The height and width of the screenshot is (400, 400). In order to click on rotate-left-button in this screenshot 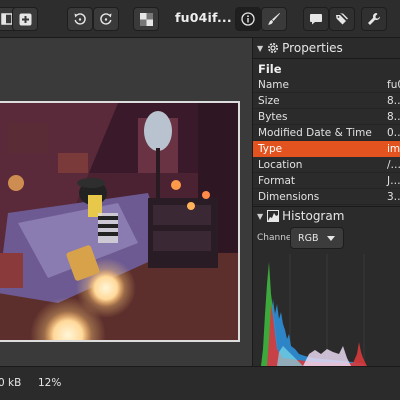, I will do `click(80, 19)`.